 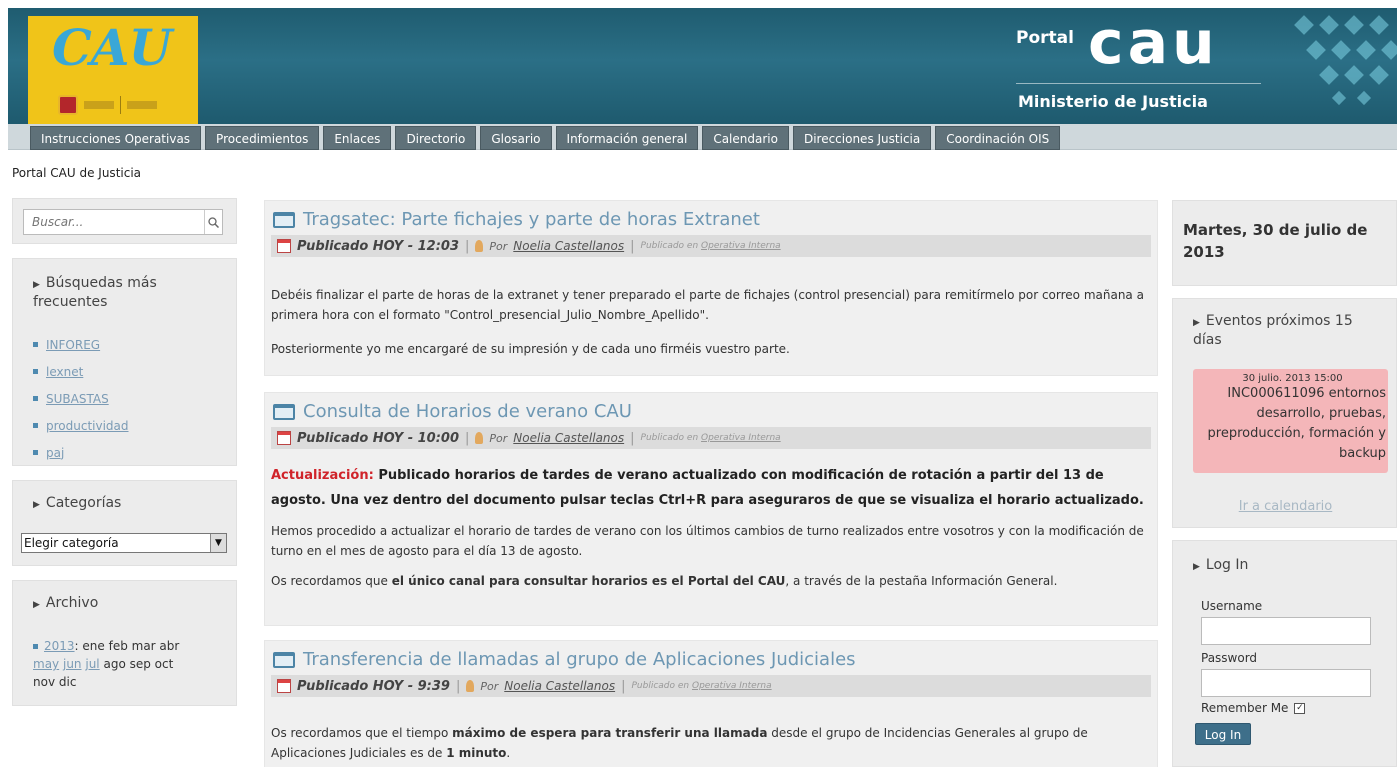 I want to click on text-fragment: Os recordamos que el tiempo, so click(x=362, y=733).